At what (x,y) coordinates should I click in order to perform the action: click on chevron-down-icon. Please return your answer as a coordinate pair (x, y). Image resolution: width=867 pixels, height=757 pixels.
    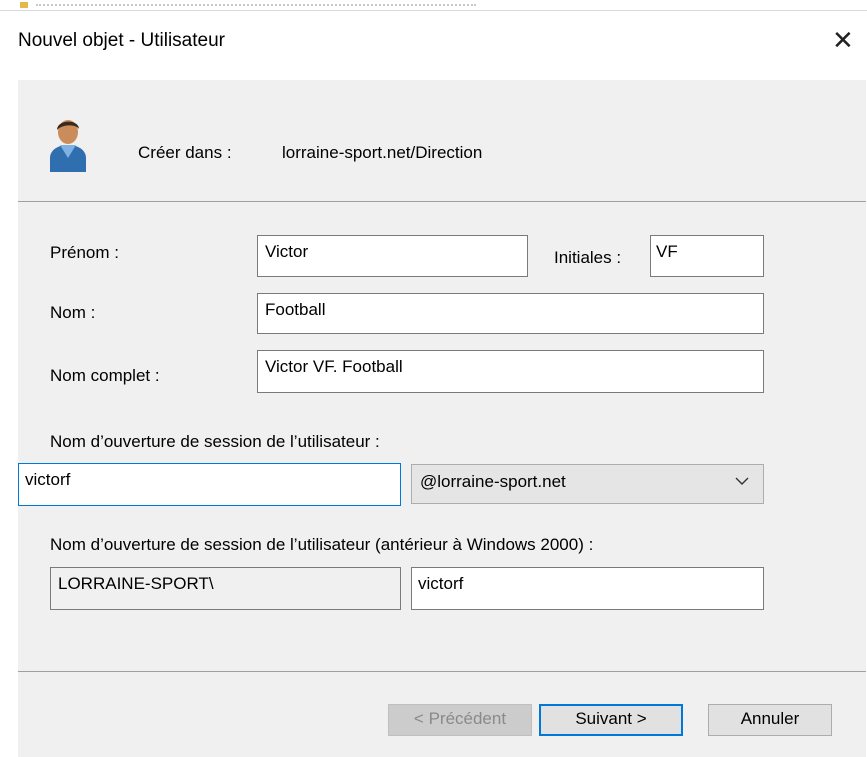
    Looking at the image, I should click on (742, 481).